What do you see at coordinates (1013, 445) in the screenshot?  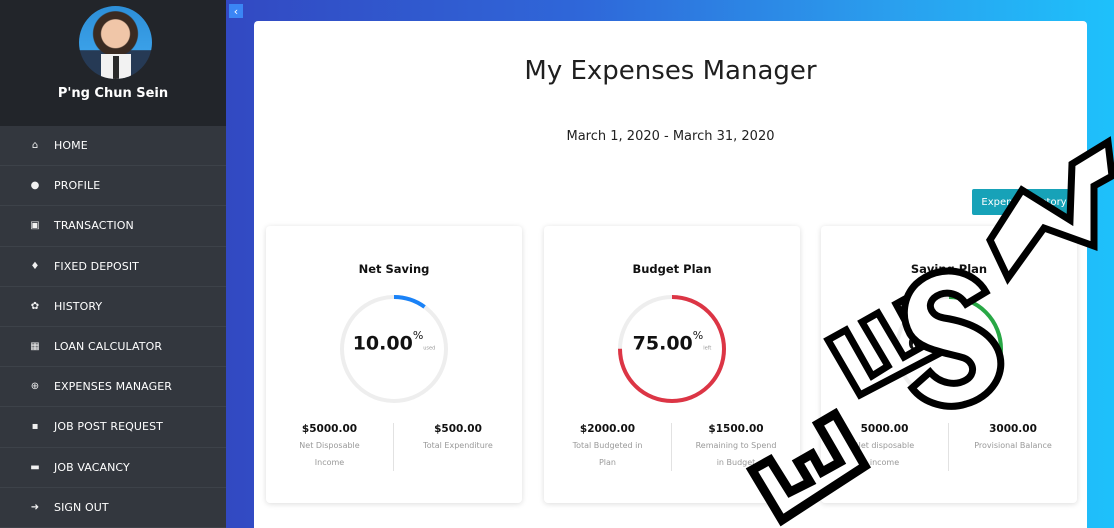 I see `stat-caption: Provisional Balance` at bounding box center [1013, 445].